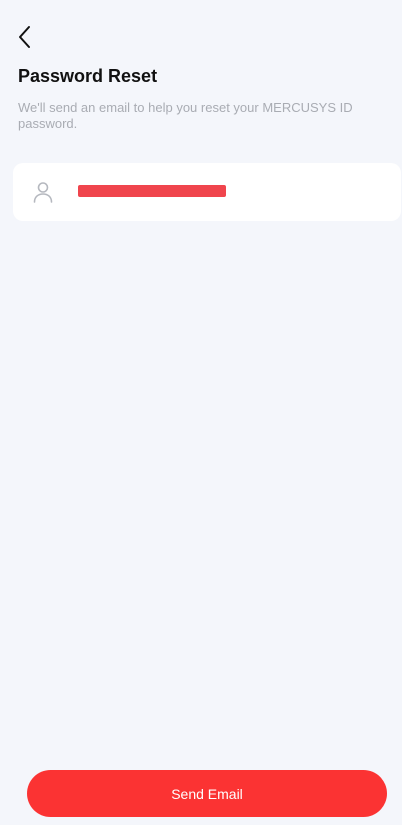 This screenshot has height=825, width=402. Describe the element at coordinates (152, 191) in the screenshot. I see `redacted-email-overlay` at that location.